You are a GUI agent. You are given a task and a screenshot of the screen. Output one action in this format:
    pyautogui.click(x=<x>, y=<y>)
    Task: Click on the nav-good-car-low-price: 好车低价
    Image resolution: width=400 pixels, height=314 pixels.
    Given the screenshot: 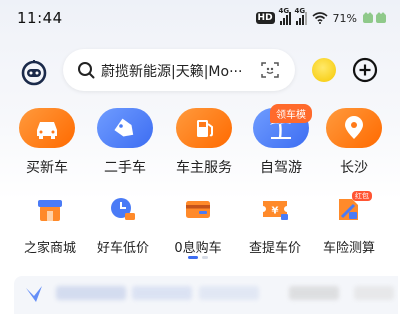 What is the action you would take?
    pyautogui.click(x=123, y=225)
    